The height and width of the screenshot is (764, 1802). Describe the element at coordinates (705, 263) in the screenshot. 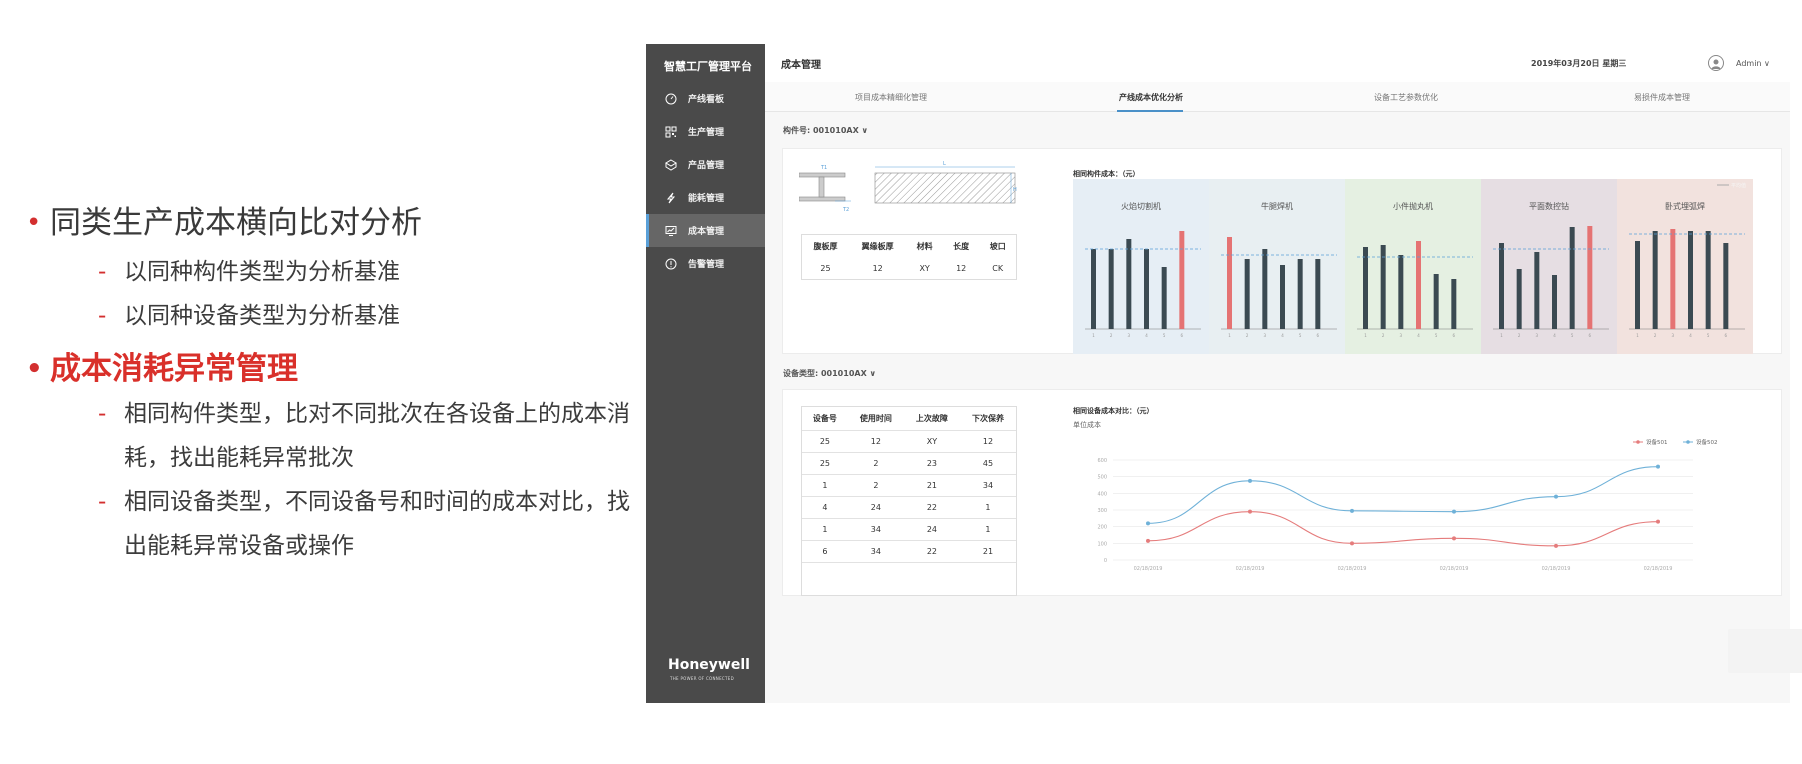

I see `sidebar-item-alert: 告警管理` at that location.